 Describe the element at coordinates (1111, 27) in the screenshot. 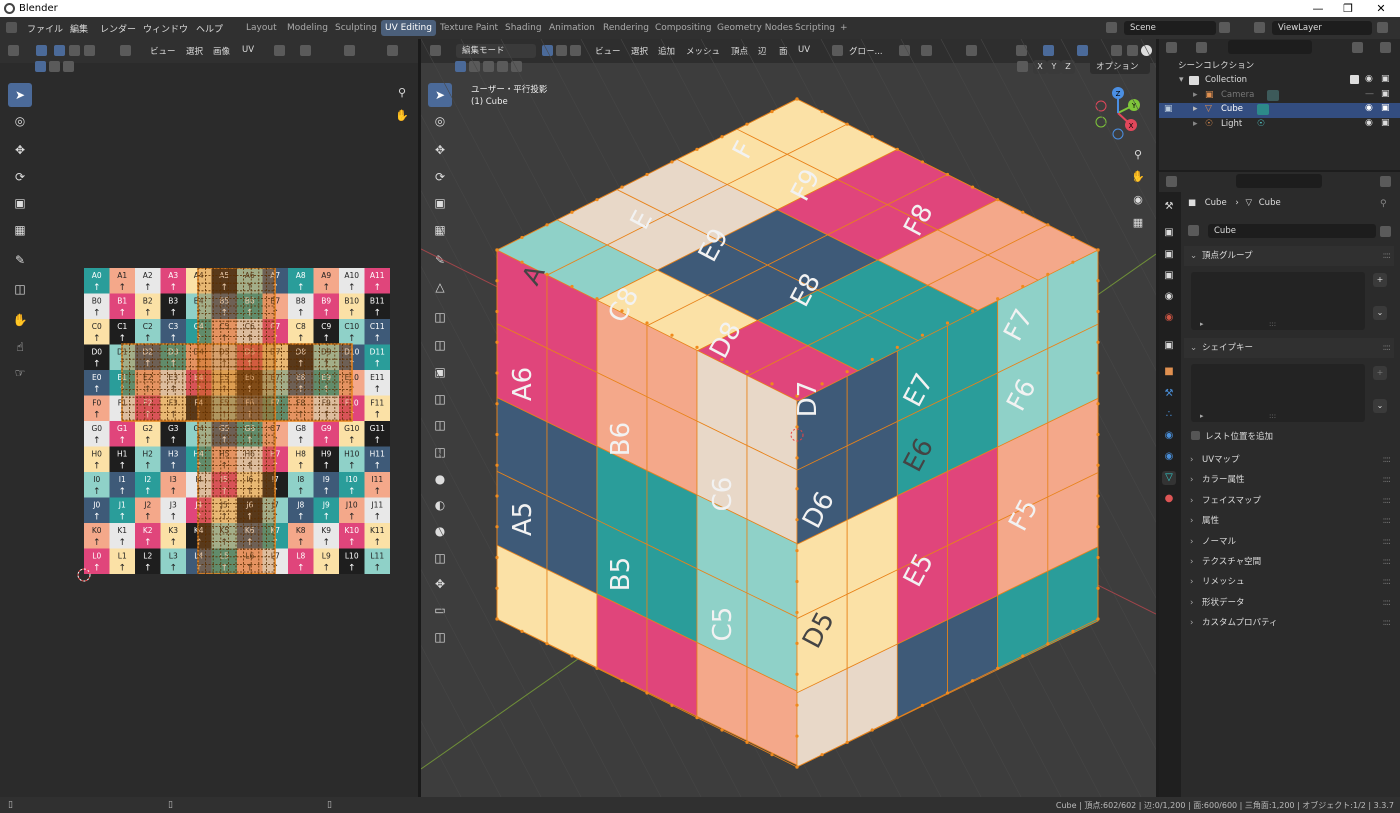

I see `scene-icon` at that location.